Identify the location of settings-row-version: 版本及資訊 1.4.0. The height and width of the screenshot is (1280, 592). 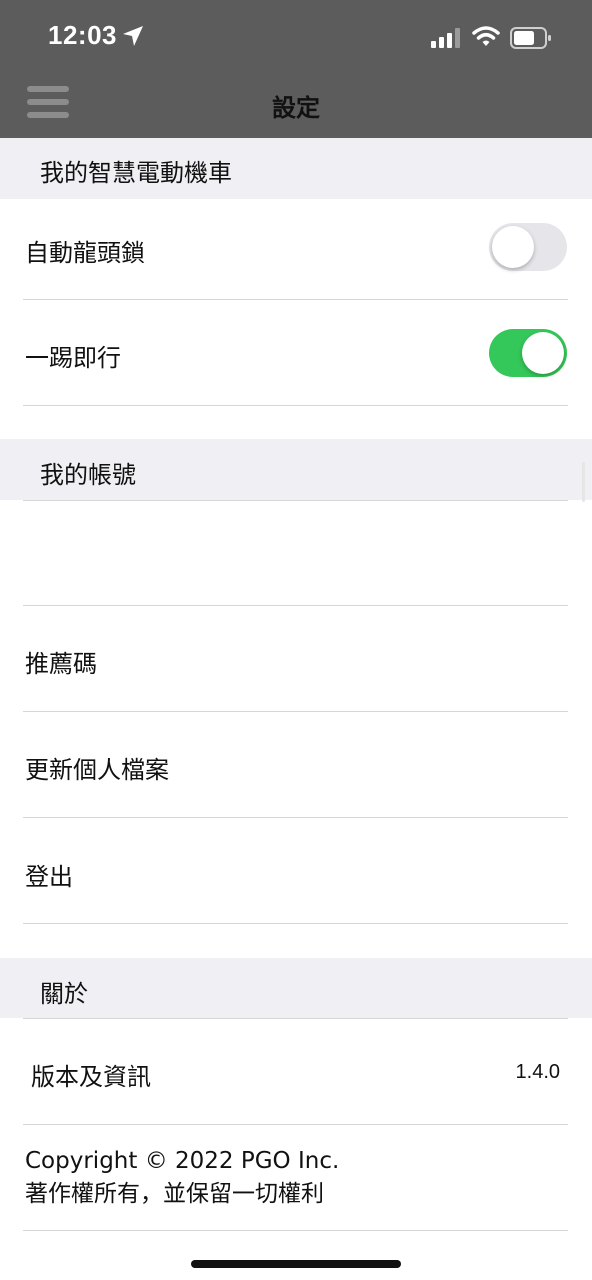
(296, 1071).